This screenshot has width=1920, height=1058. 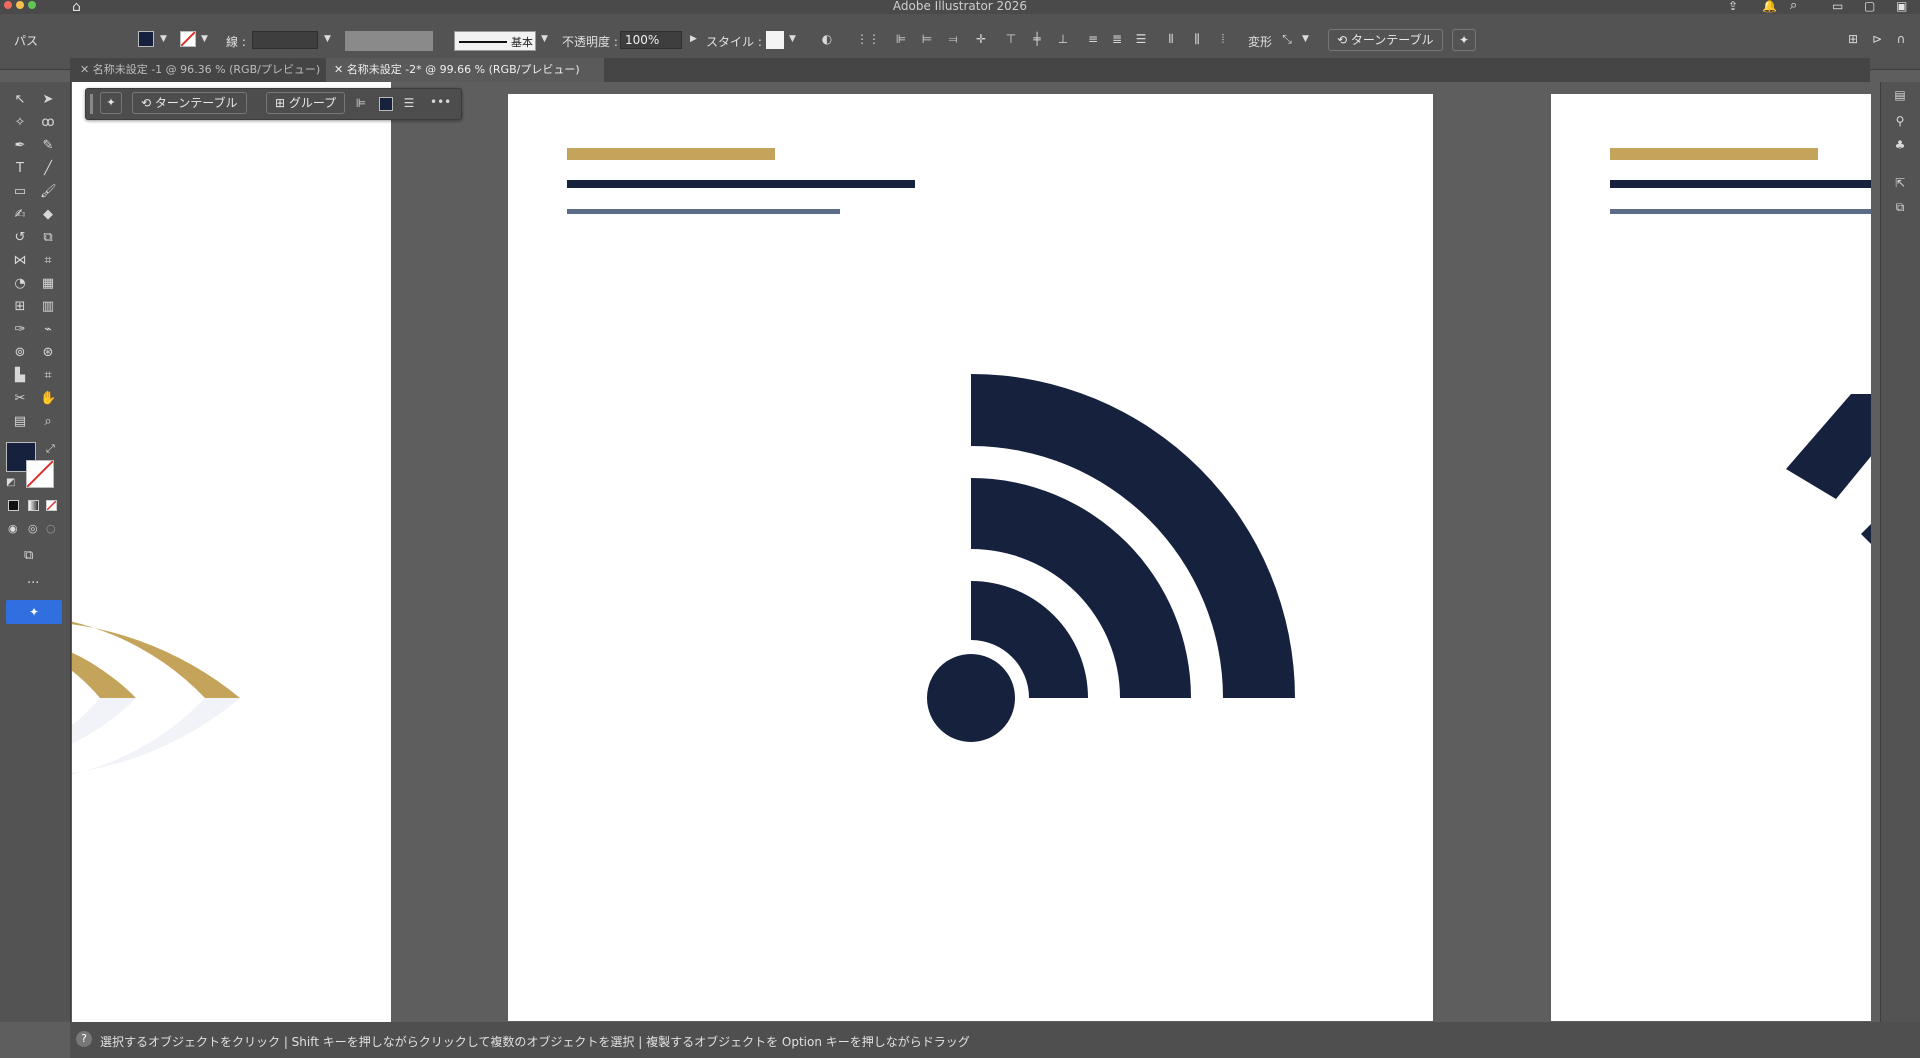 I want to click on blend-tool-icon: ⊚, so click(x=20, y=353).